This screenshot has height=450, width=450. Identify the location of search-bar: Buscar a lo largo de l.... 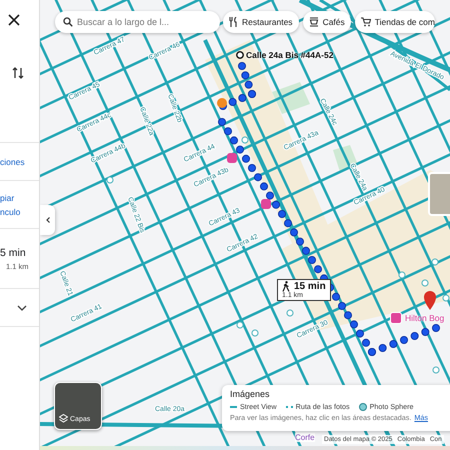
(137, 22).